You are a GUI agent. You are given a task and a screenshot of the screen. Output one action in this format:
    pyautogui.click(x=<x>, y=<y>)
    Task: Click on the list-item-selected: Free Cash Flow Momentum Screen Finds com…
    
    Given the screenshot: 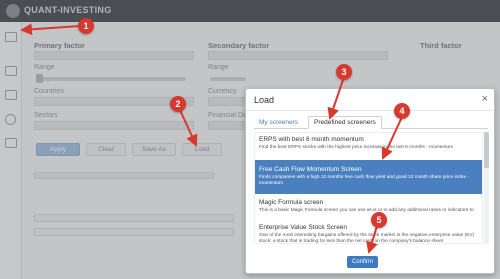 What is the action you would take?
    pyautogui.click(x=368, y=177)
    